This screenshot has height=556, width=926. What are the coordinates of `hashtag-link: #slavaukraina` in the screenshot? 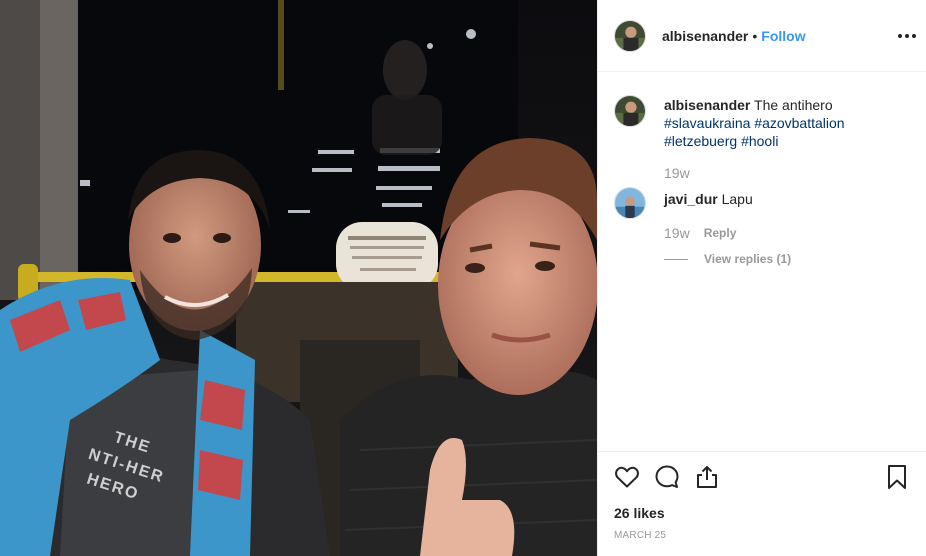 It's located at (707, 123).